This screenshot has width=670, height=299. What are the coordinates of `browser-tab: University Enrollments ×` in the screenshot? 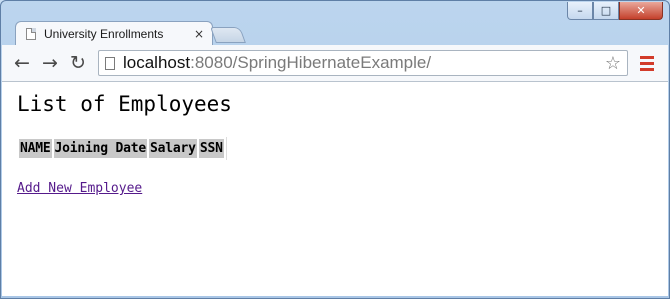 It's located at (114, 33).